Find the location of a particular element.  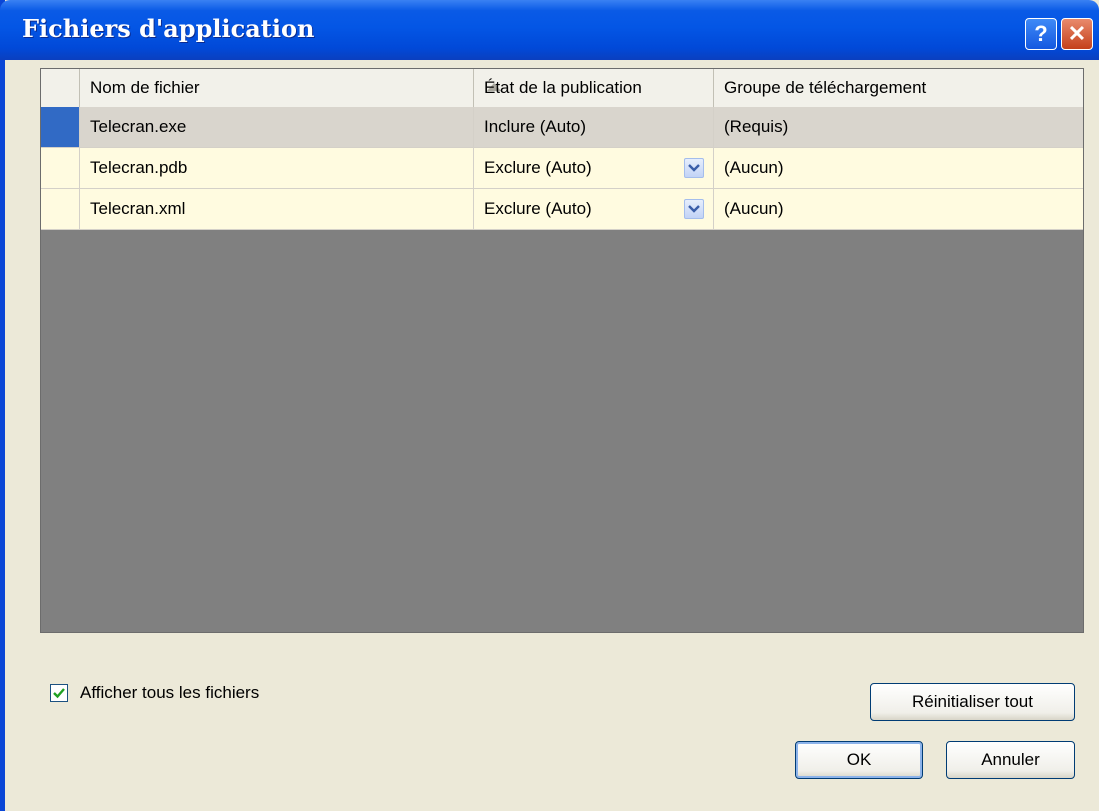

table-row: Telecran.pdb Exclure (Auto) (Aucun) is located at coordinates (562, 168).